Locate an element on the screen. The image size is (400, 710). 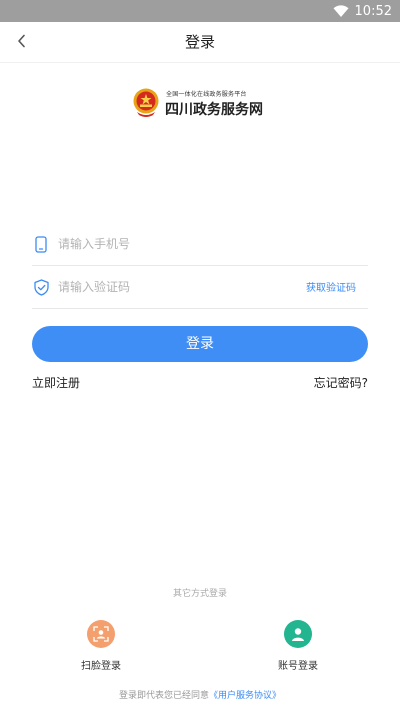
nav-bar: 登录 is located at coordinates (200, 42).